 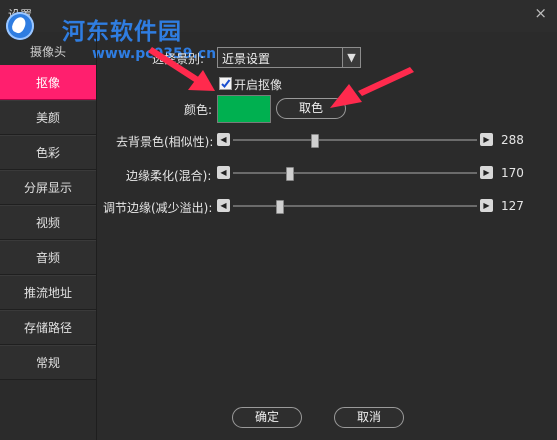 What do you see at coordinates (181, 69) in the screenshot?
I see `arrow-to-checkbox-icon` at bounding box center [181, 69].